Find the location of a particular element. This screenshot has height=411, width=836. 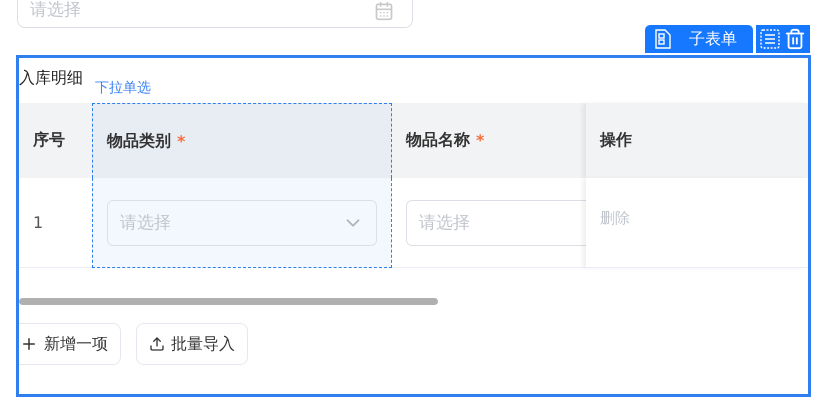

column-header: 物品类别 * is located at coordinates (242, 140).